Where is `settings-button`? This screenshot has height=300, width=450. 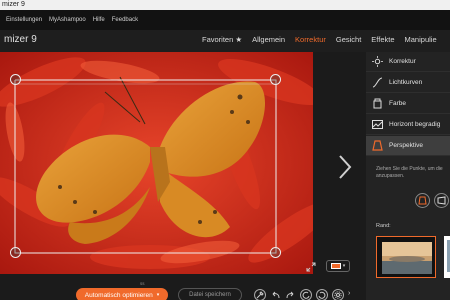 settings-button is located at coordinates (338, 294).